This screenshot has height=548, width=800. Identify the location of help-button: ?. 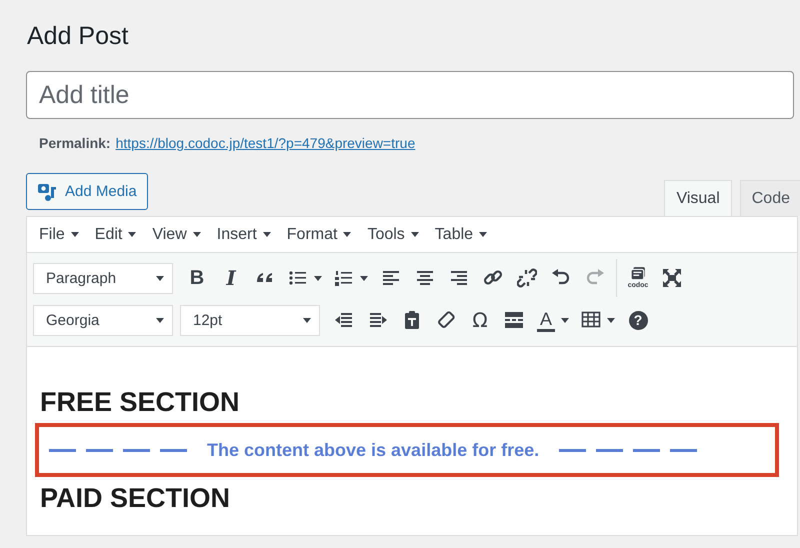
(638, 320).